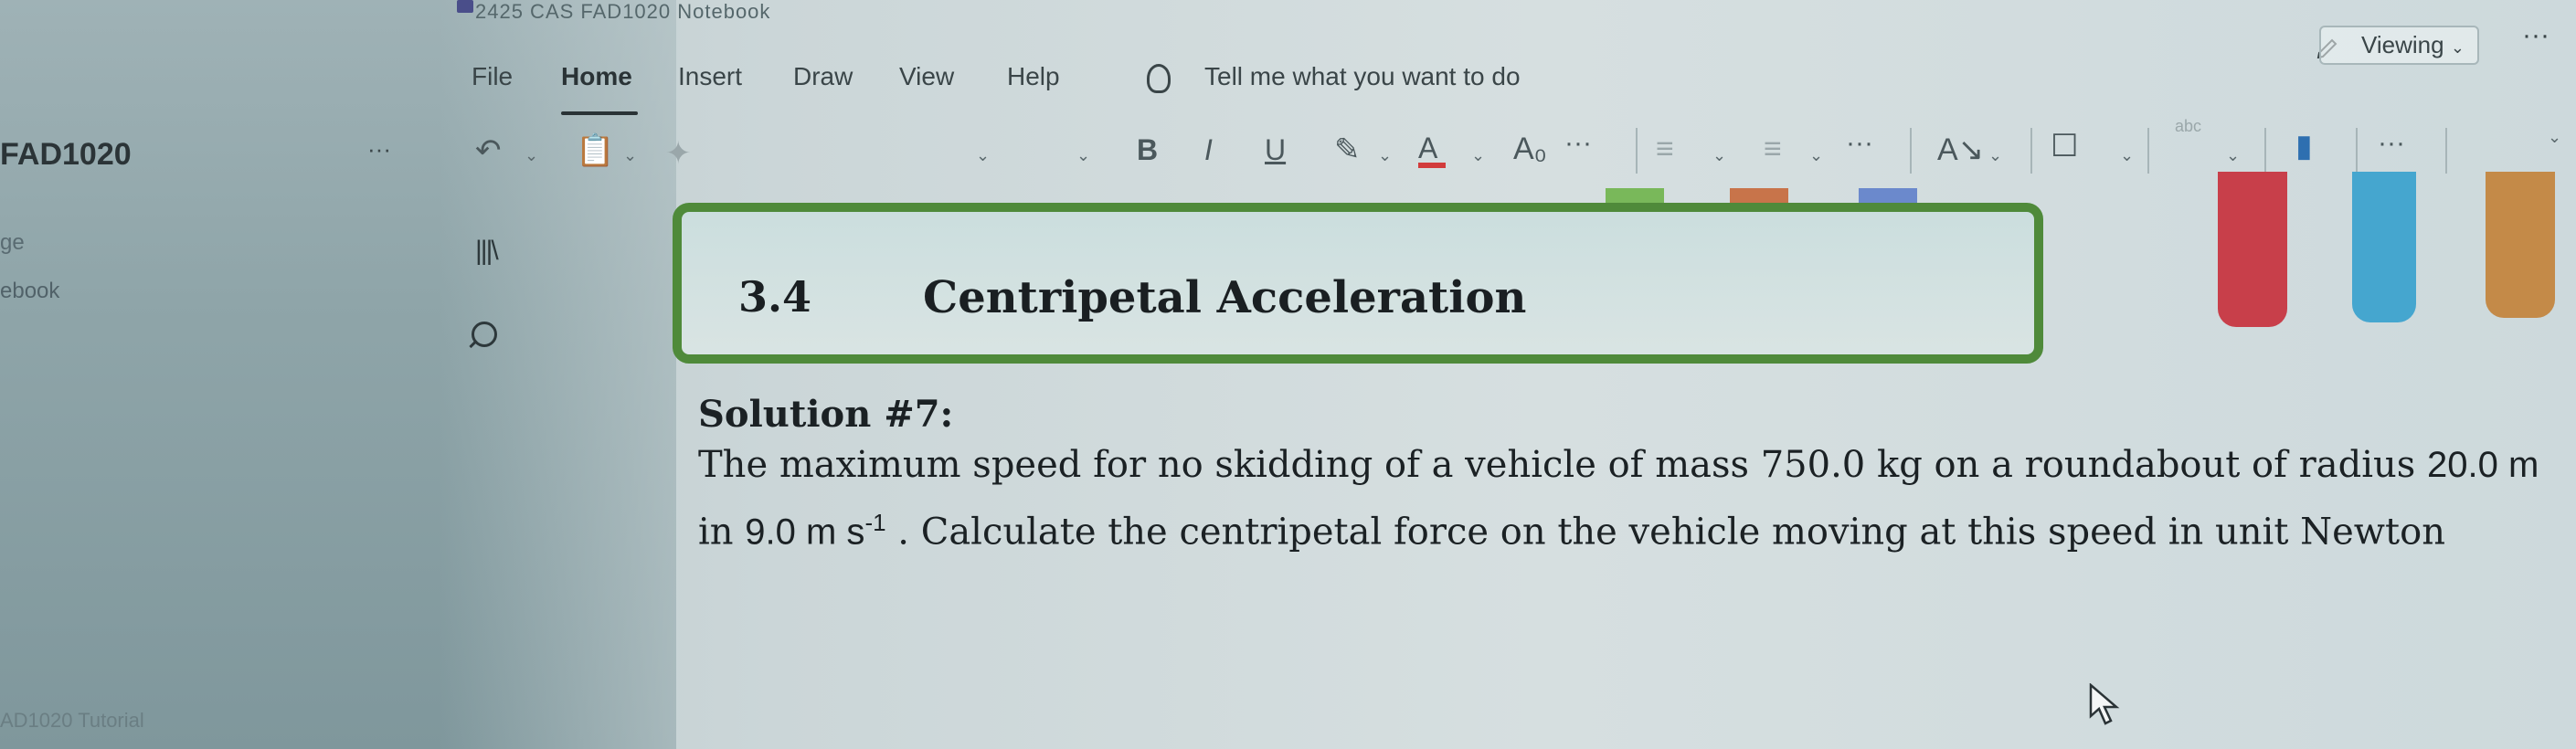  What do you see at coordinates (1427, 148) in the screenshot?
I see `font-color-icon: A` at bounding box center [1427, 148].